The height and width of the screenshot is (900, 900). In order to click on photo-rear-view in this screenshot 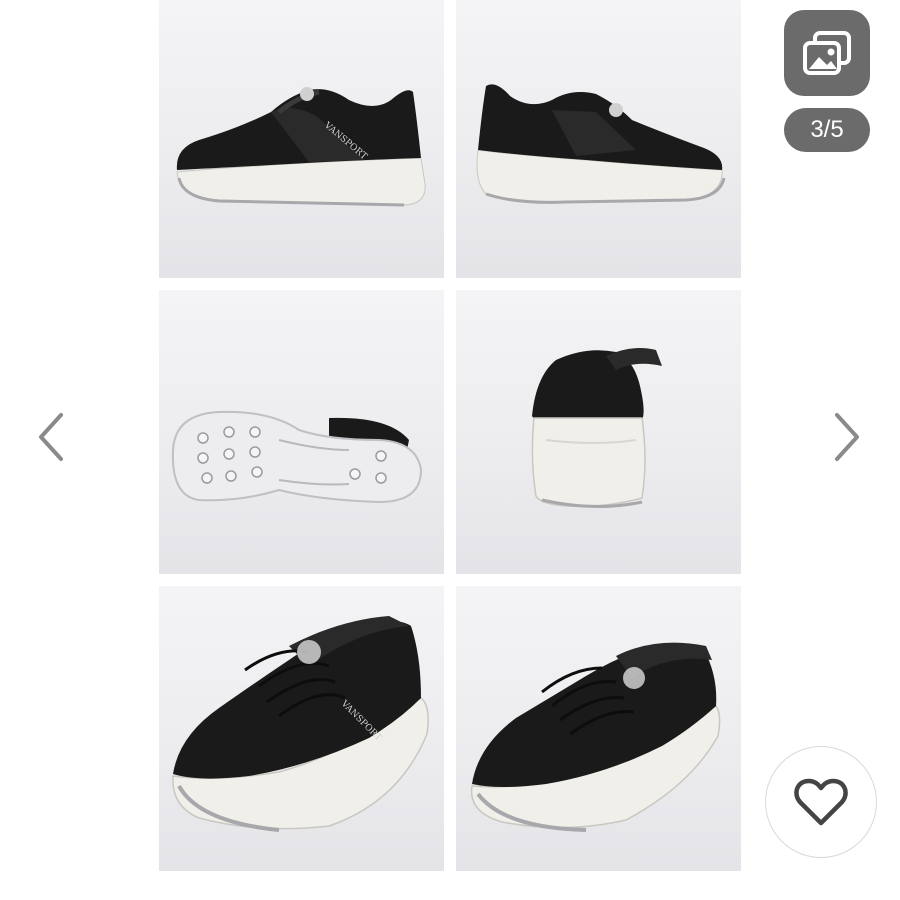, I will do `click(598, 432)`.